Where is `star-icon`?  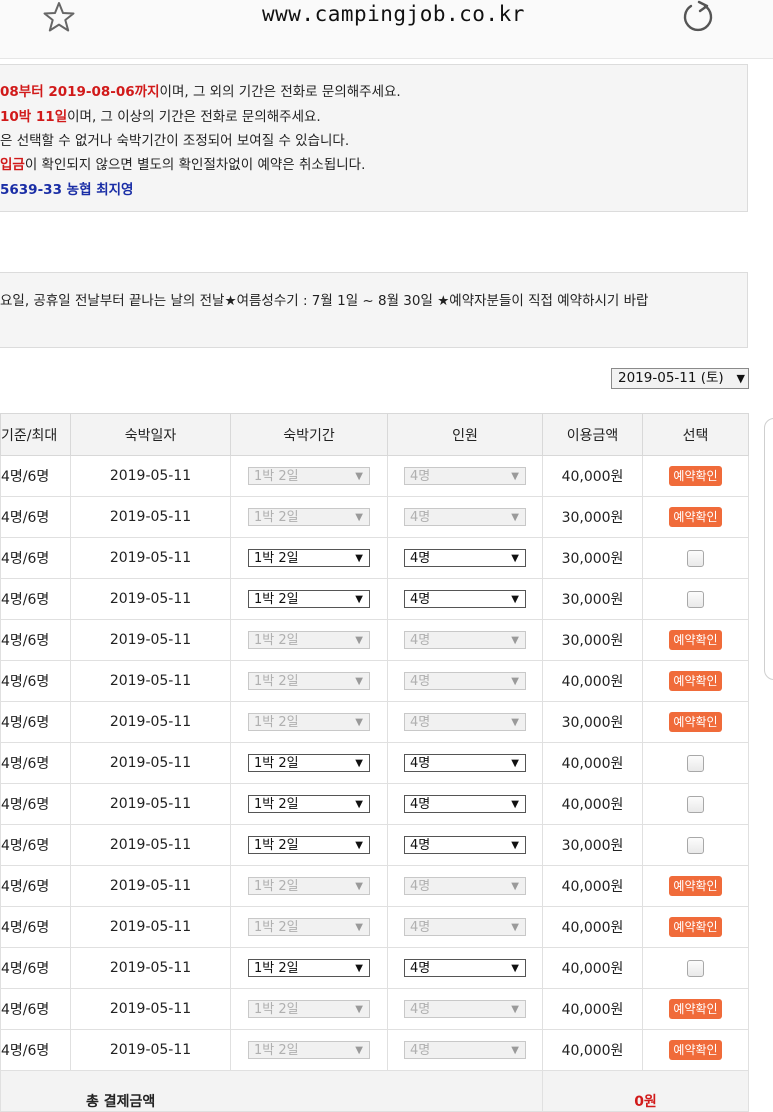 star-icon is located at coordinates (59, 17).